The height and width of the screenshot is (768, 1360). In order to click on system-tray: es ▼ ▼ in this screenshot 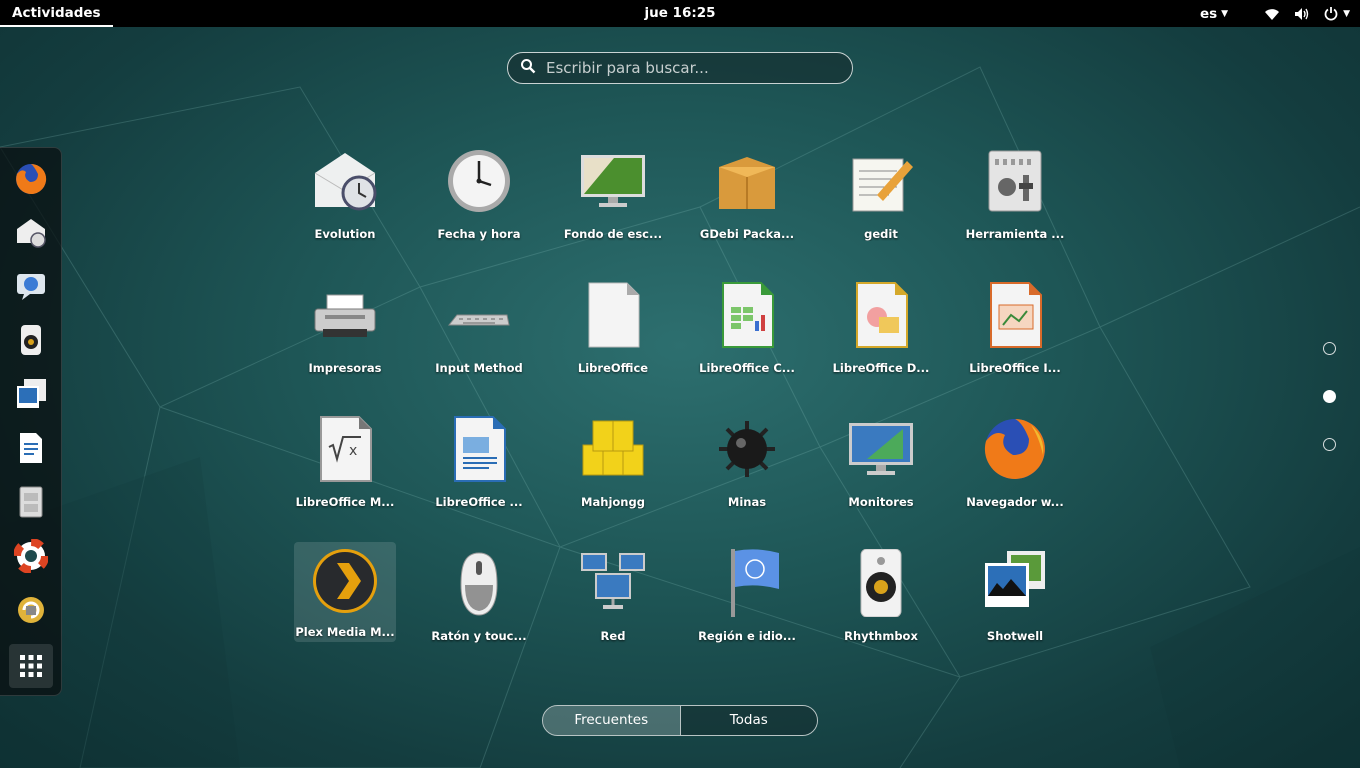, I will do `click(1275, 13)`.